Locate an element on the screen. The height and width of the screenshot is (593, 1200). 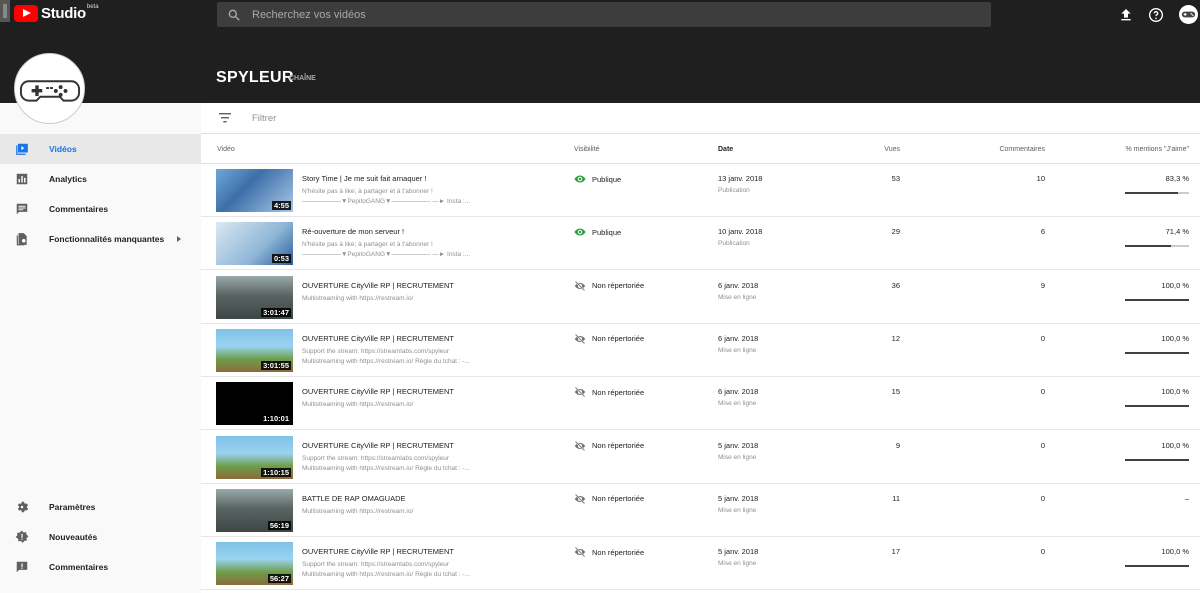
video-duration: 4:55 is located at coordinates (281, 205).